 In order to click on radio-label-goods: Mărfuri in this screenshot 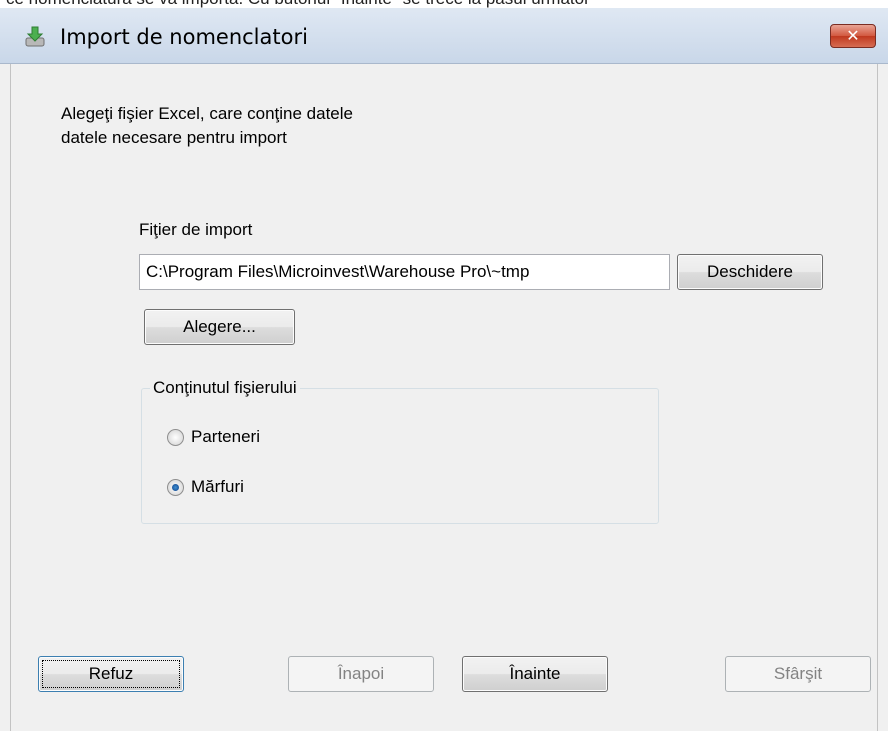, I will do `click(217, 486)`.